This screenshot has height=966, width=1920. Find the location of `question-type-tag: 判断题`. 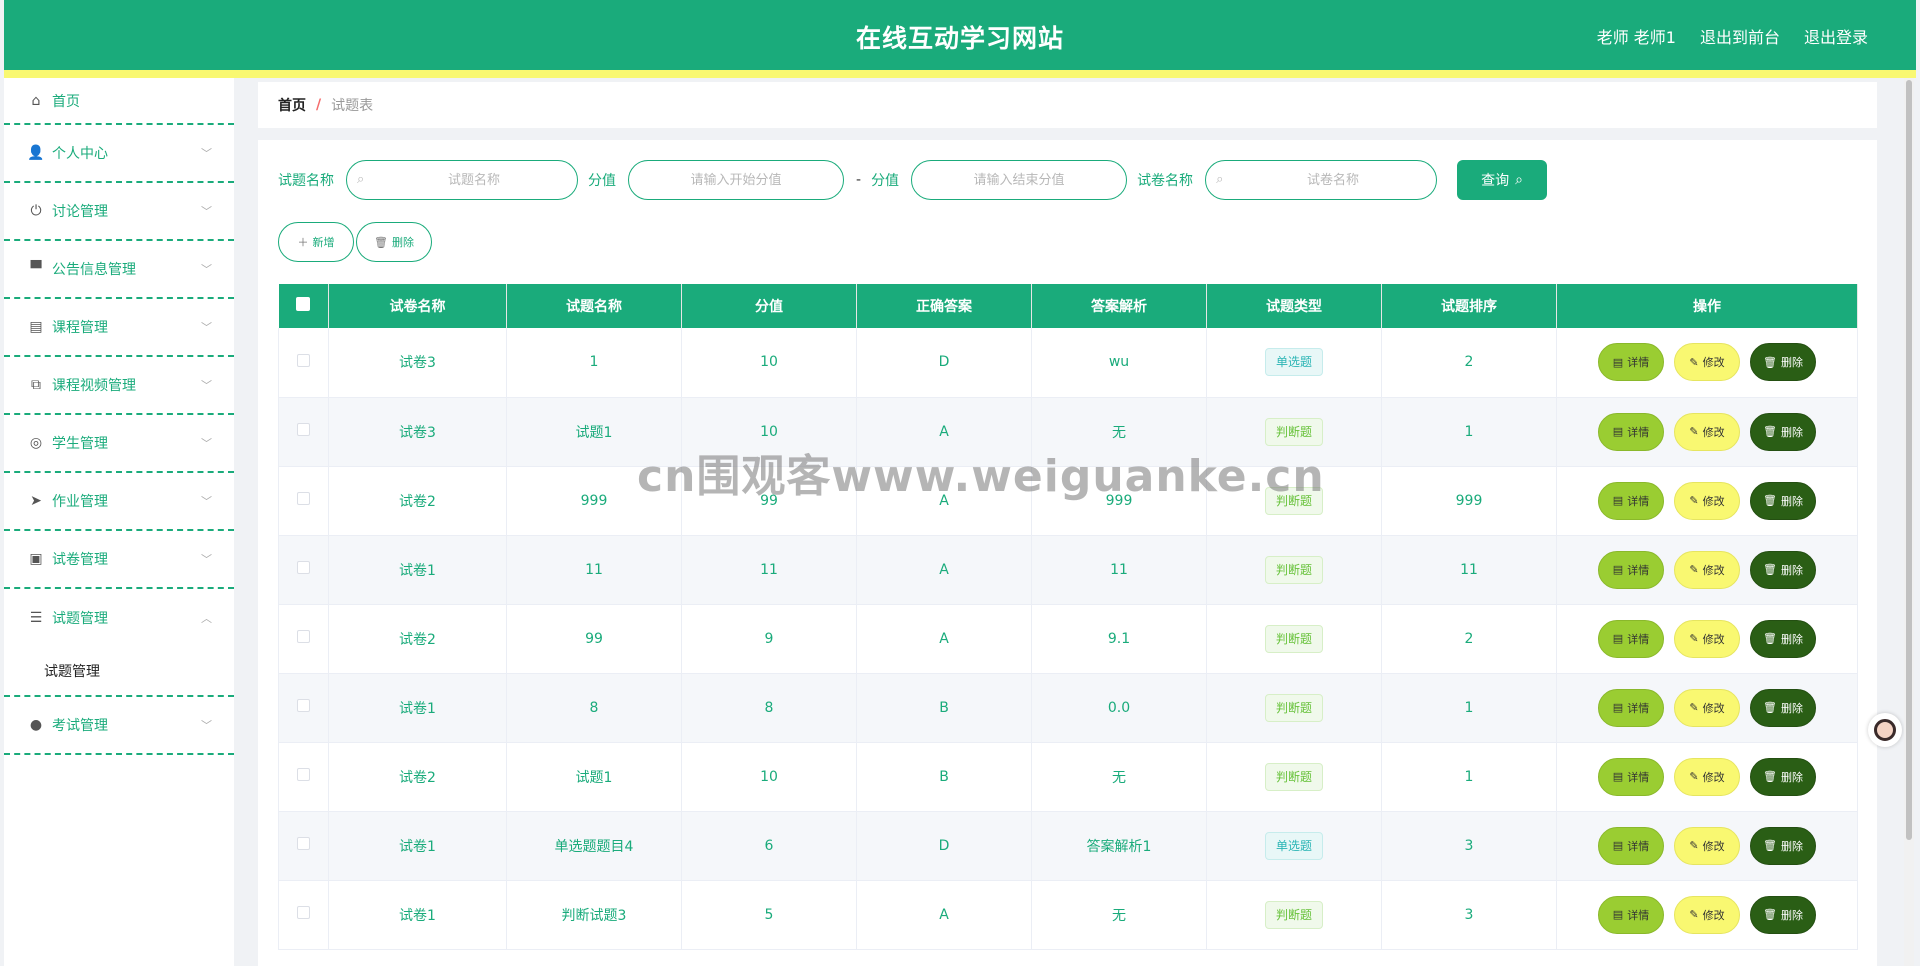

question-type-tag: 判断题 is located at coordinates (1293, 569).